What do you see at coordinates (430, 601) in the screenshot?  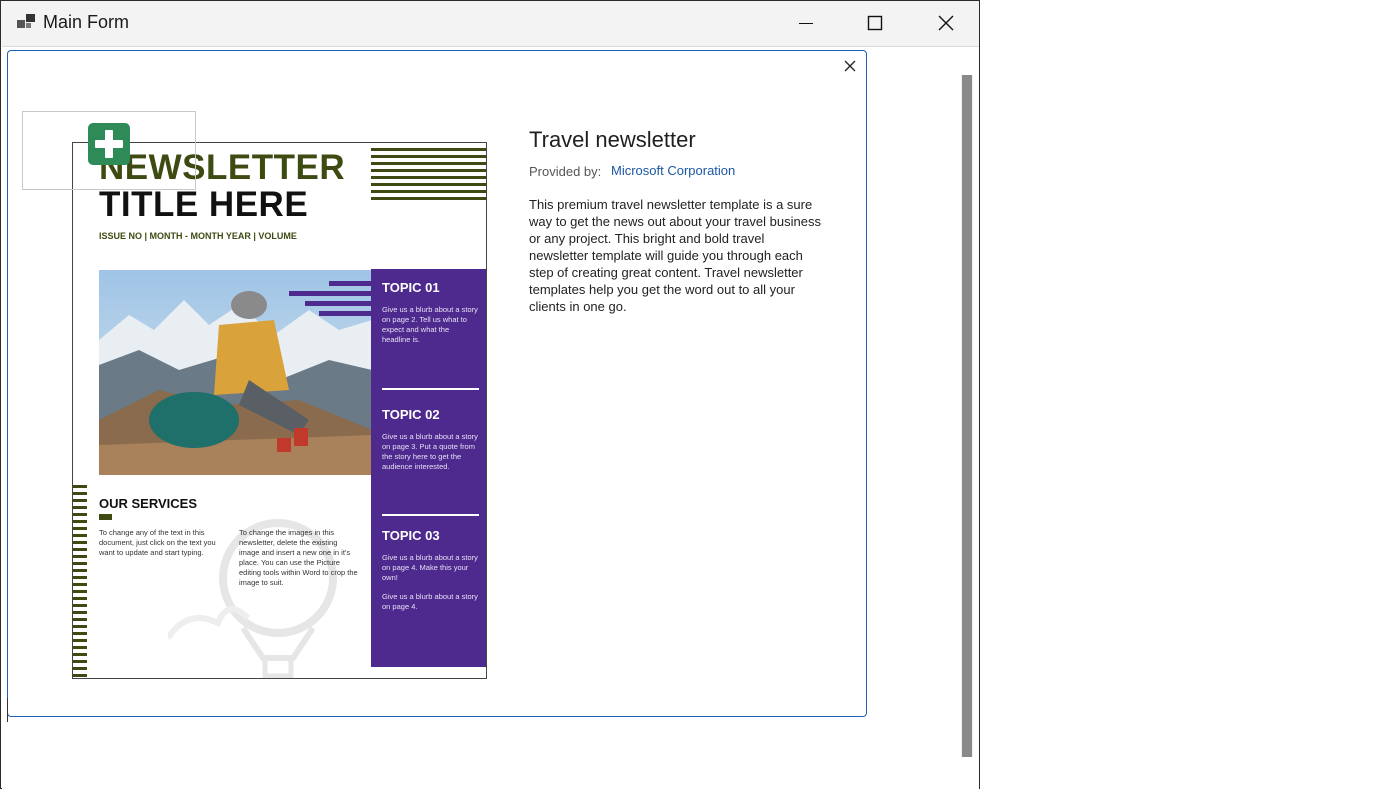 I see `topic-blurb: Give us a blurb about a story on page 4.` at bounding box center [430, 601].